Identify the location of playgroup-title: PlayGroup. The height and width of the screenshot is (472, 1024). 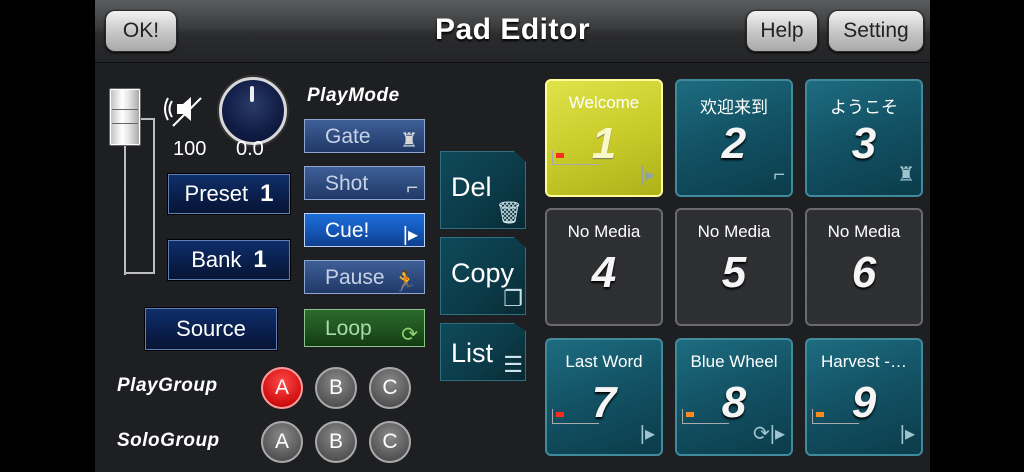
(167, 385).